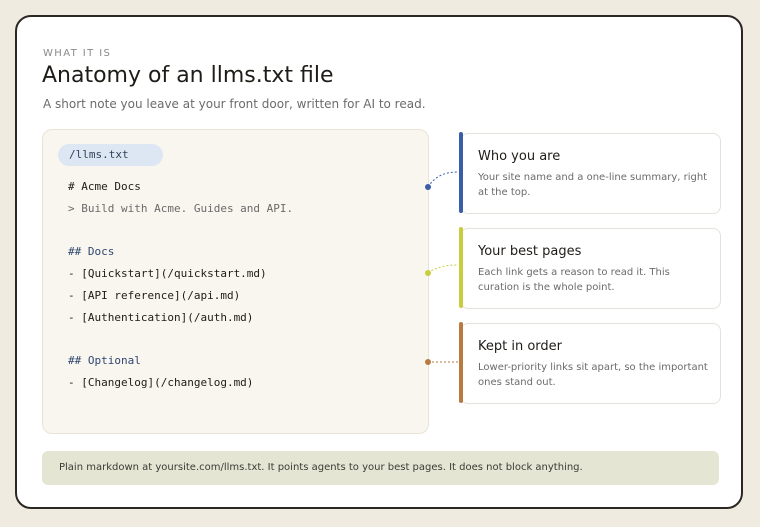 This screenshot has width=760, height=527. I want to click on code-line-optional-heading: ## Optional, so click(104, 360).